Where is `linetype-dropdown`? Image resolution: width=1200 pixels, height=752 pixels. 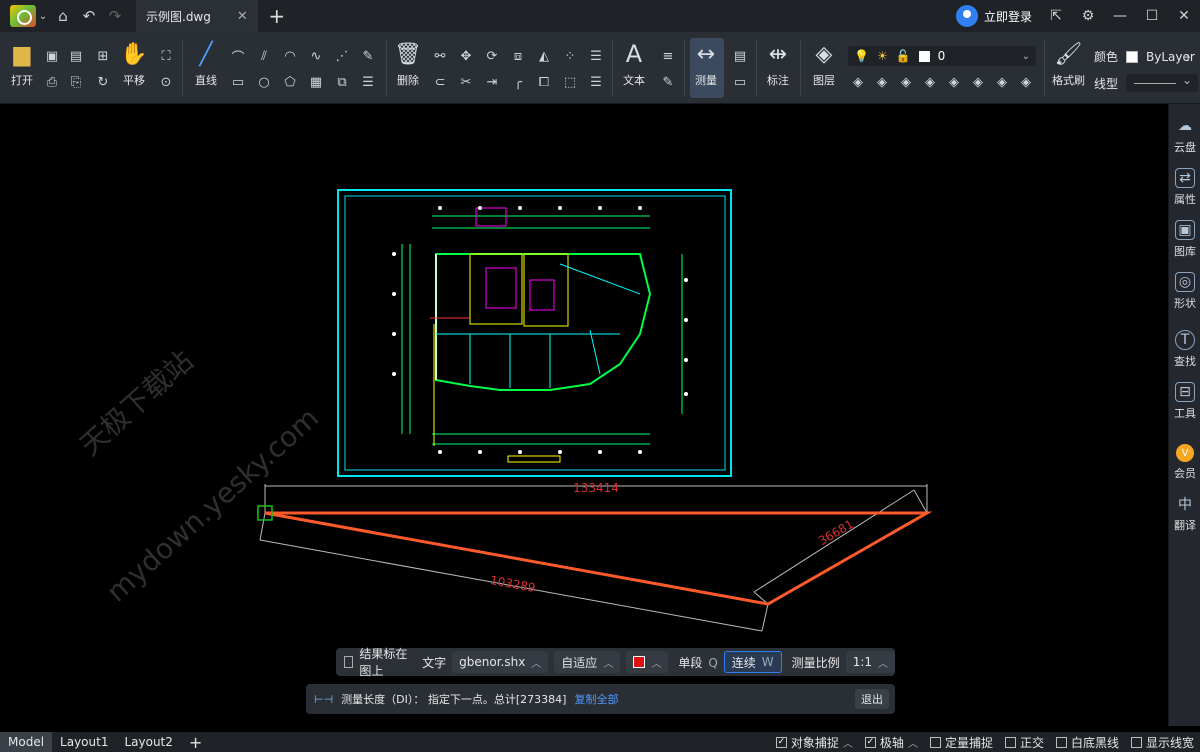
linetype-dropdown is located at coordinates (1162, 82).